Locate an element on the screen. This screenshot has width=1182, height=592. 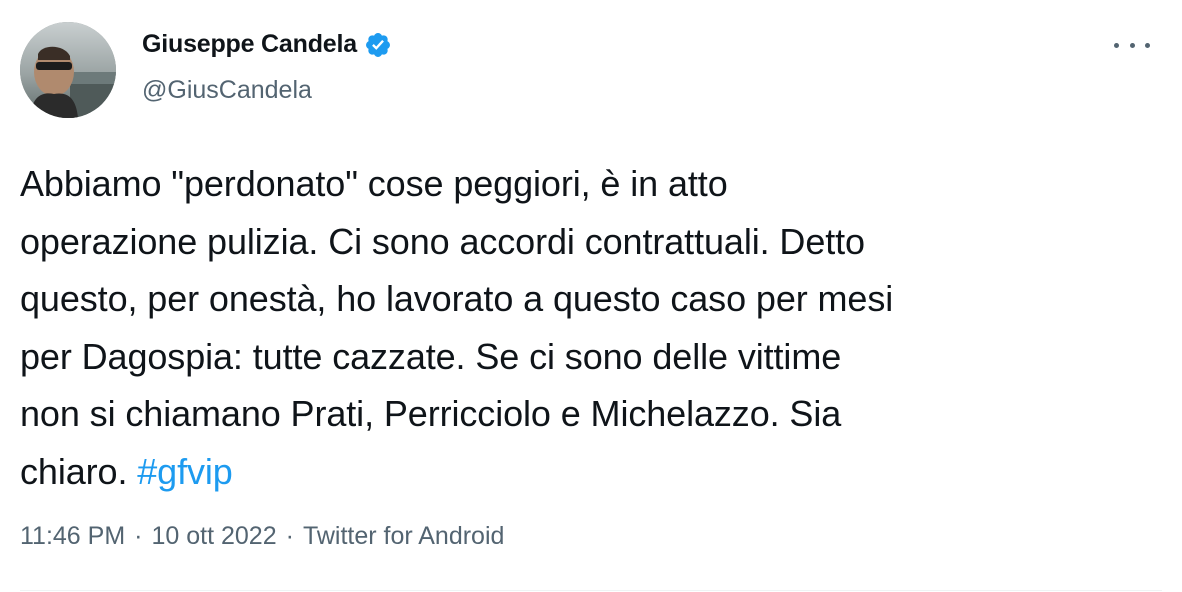
tweet-line-last: chiaro. #gfvip is located at coordinates (585, 472).